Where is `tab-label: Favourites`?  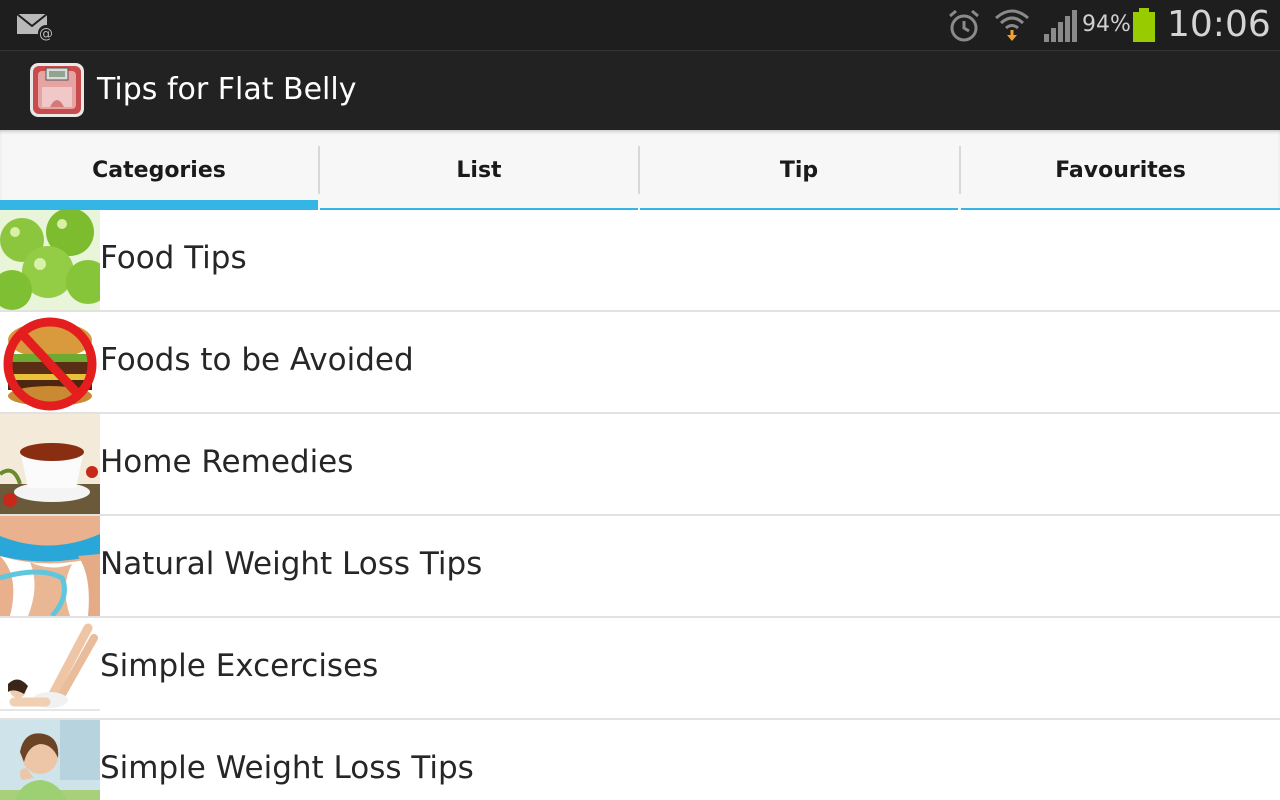
tab-label: Favourites is located at coordinates (1120, 170).